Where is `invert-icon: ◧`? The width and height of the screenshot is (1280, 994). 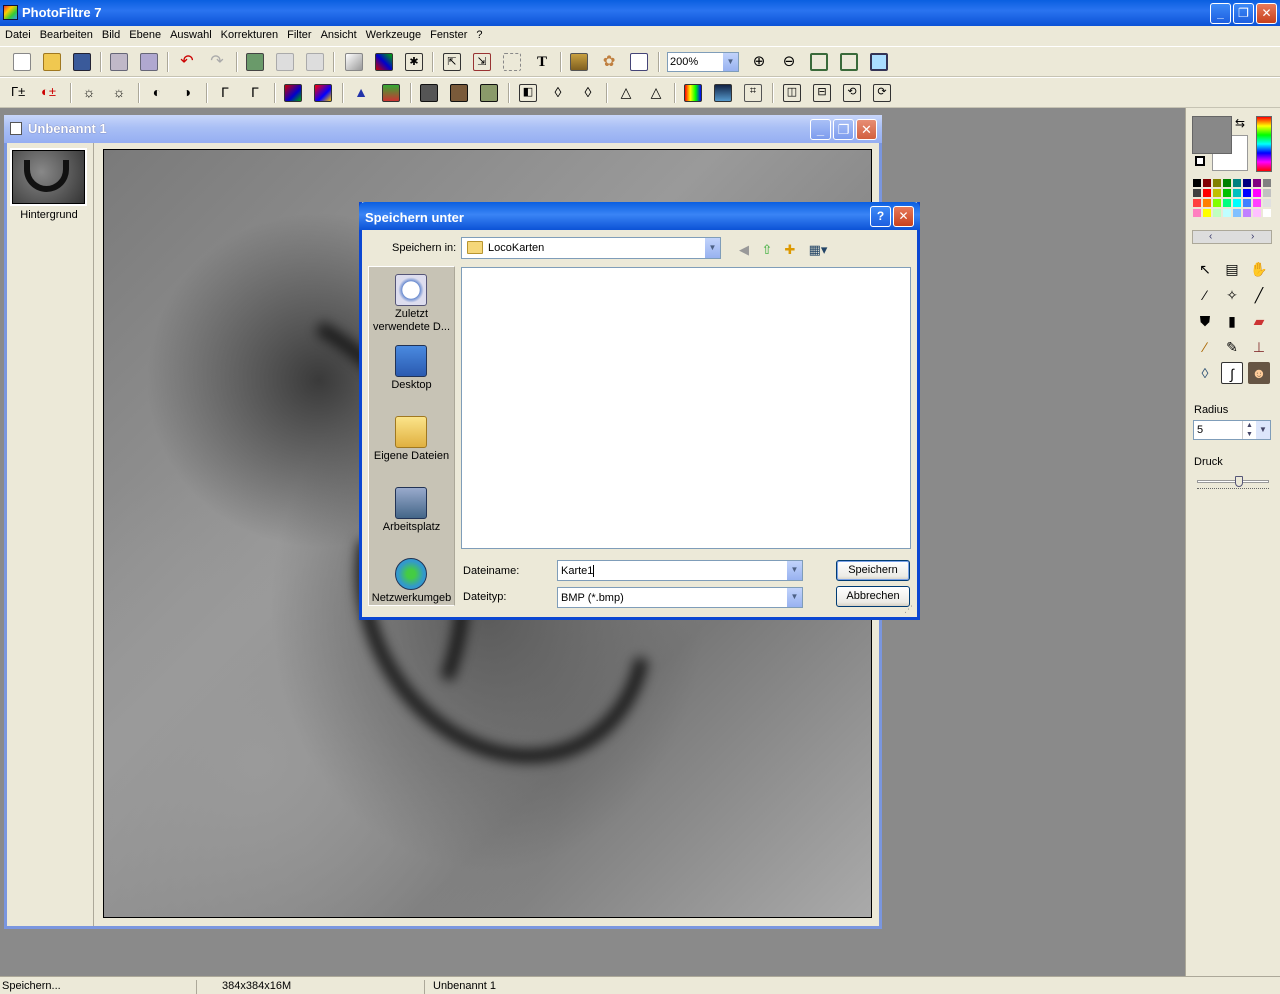 invert-icon: ◧ is located at coordinates (528, 93).